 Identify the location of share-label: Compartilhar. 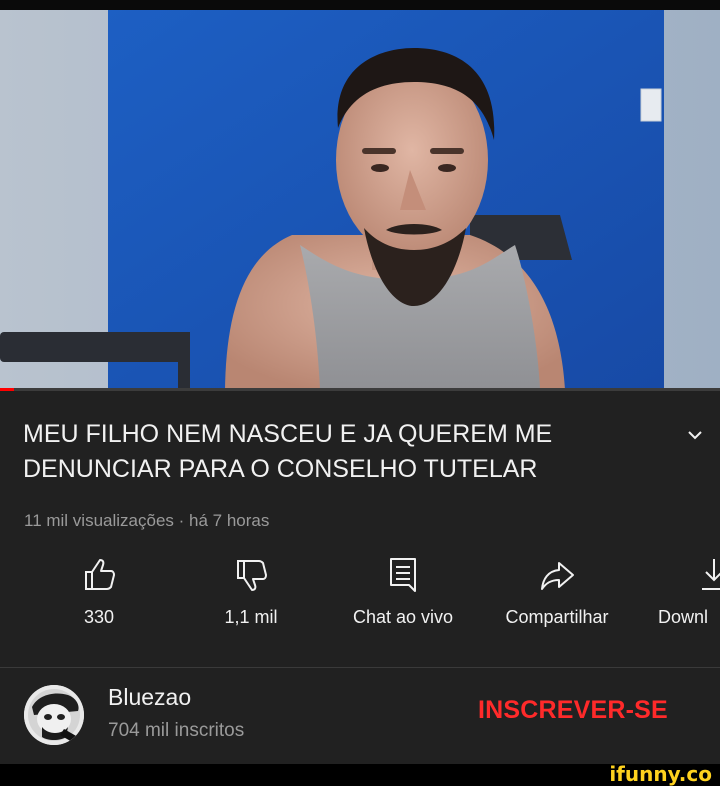
(557, 617).